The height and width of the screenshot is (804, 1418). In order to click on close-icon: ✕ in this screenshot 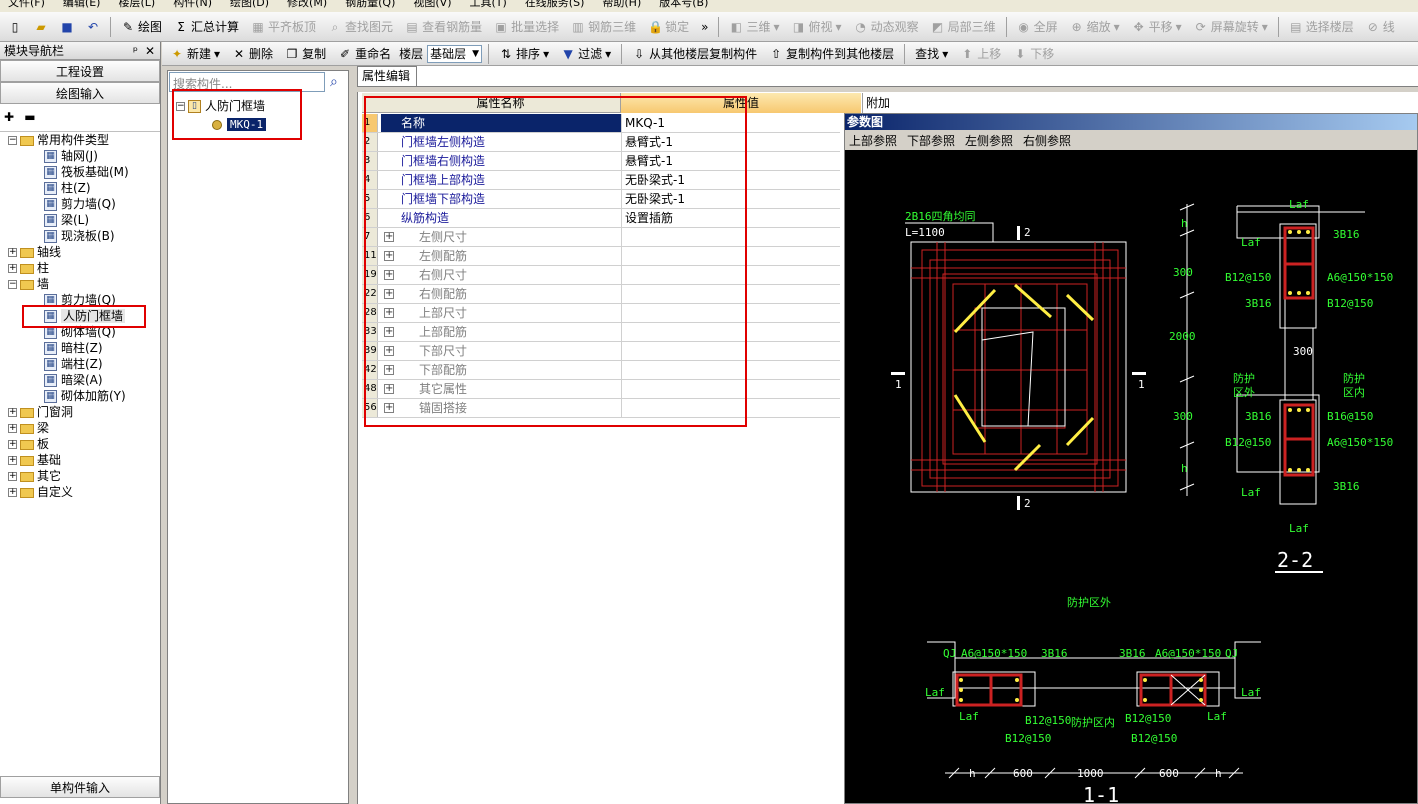, I will do `click(150, 51)`.